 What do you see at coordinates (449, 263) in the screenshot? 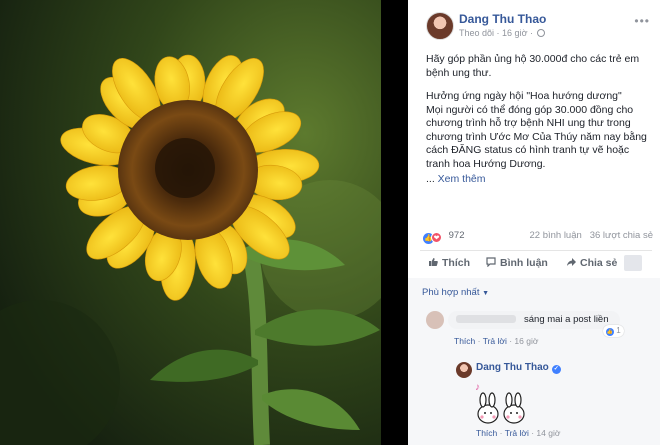
I see `like-button: Thích` at bounding box center [449, 263].